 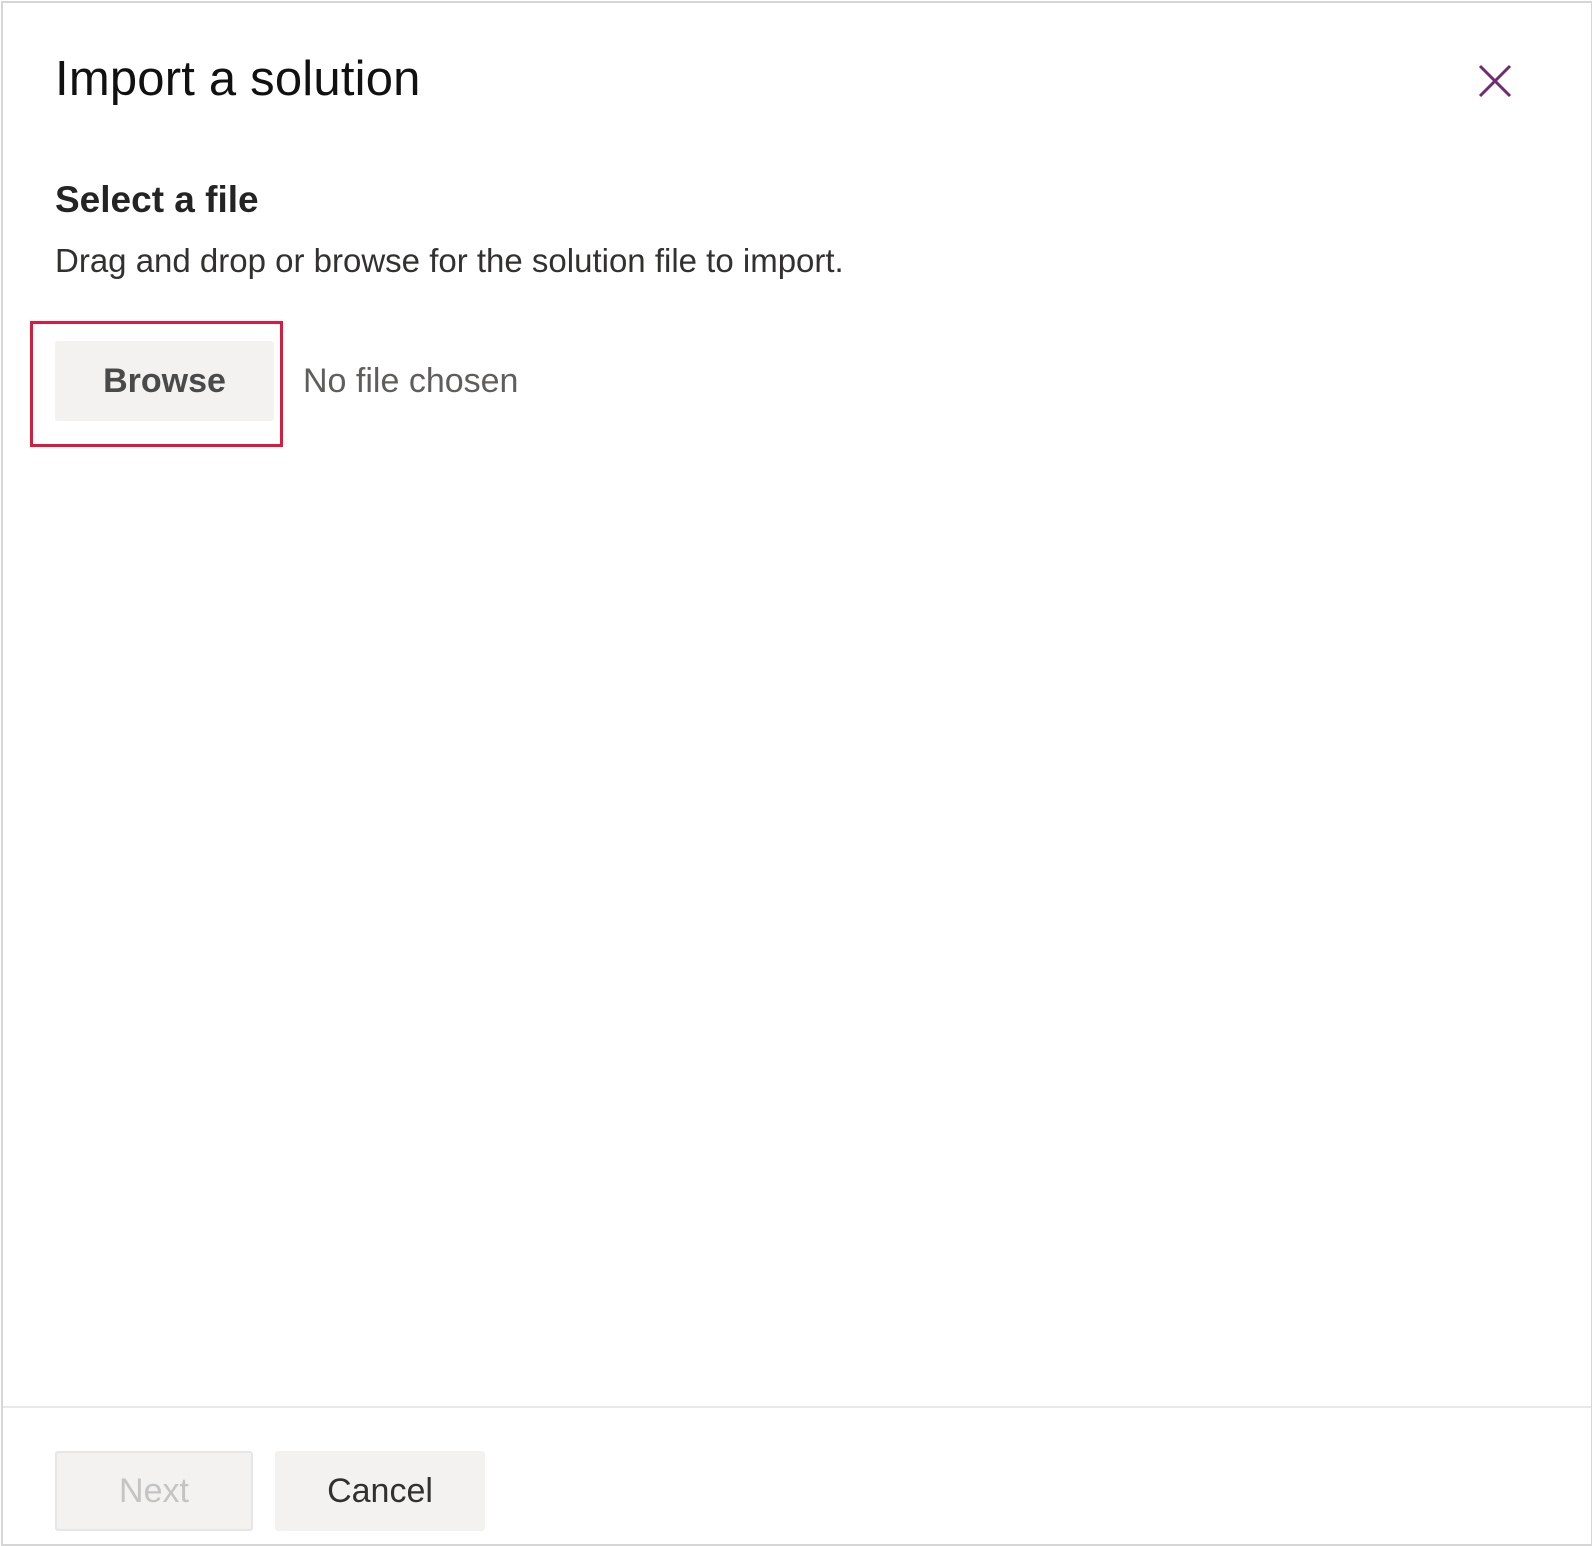 I want to click on footer-divider, so click(x=797, y=1407).